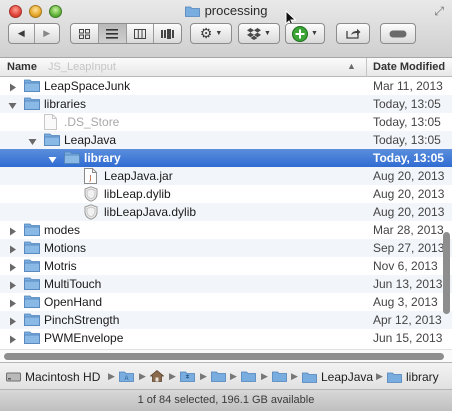 The height and width of the screenshot is (411, 452). What do you see at coordinates (236, 10) in the screenshot?
I see `window-title-text: processing` at bounding box center [236, 10].